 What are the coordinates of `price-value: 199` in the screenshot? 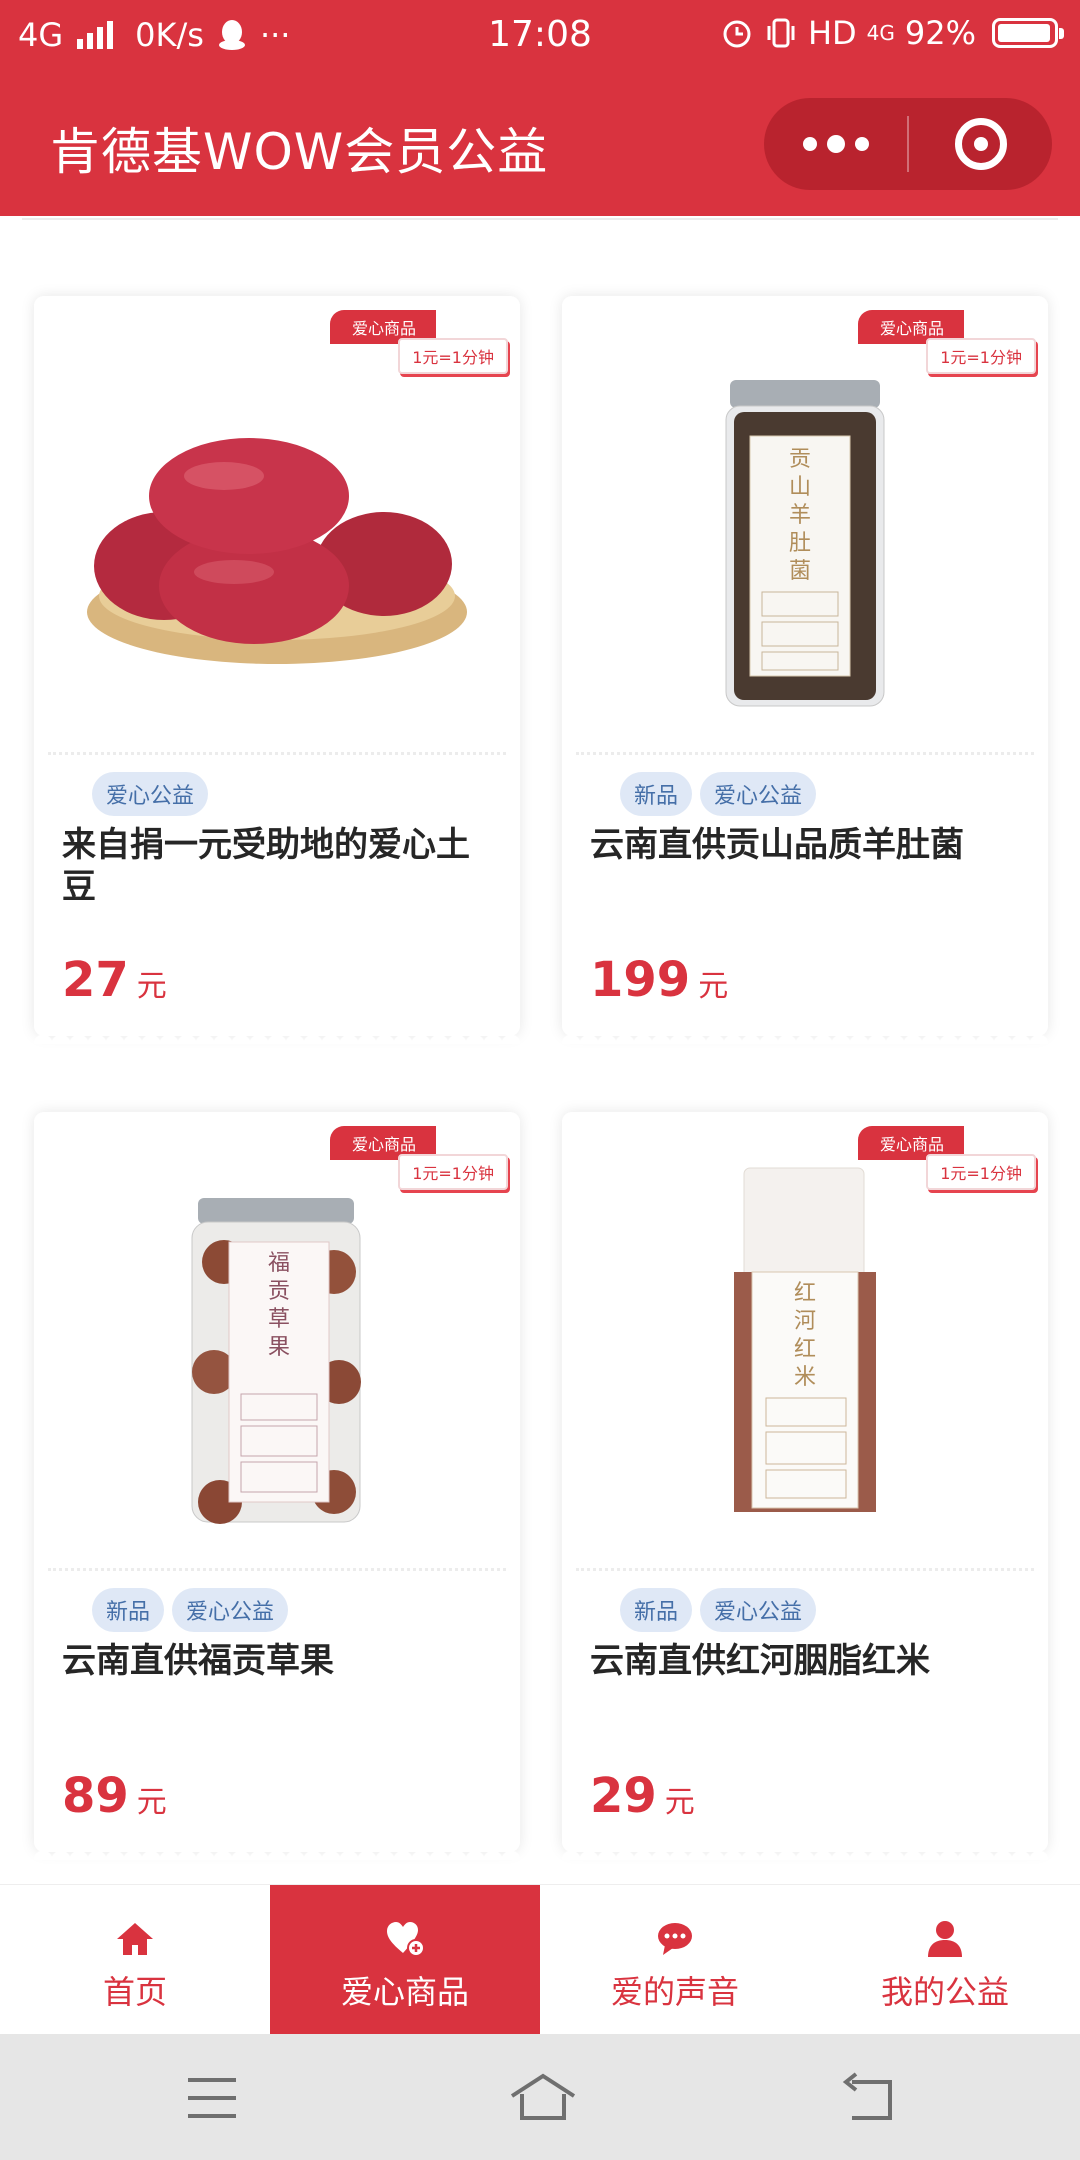 It's located at (640, 980).